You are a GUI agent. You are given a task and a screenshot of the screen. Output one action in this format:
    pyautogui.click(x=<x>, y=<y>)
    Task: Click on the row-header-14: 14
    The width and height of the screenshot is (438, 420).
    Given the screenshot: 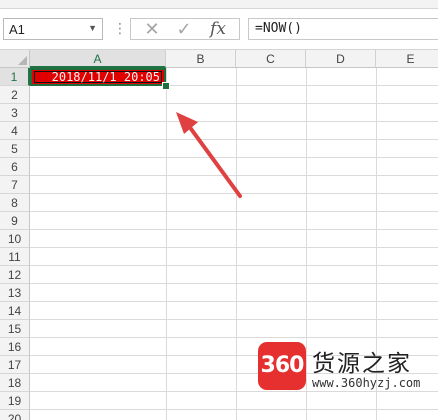 What is the action you would take?
    pyautogui.click(x=15, y=311)
    